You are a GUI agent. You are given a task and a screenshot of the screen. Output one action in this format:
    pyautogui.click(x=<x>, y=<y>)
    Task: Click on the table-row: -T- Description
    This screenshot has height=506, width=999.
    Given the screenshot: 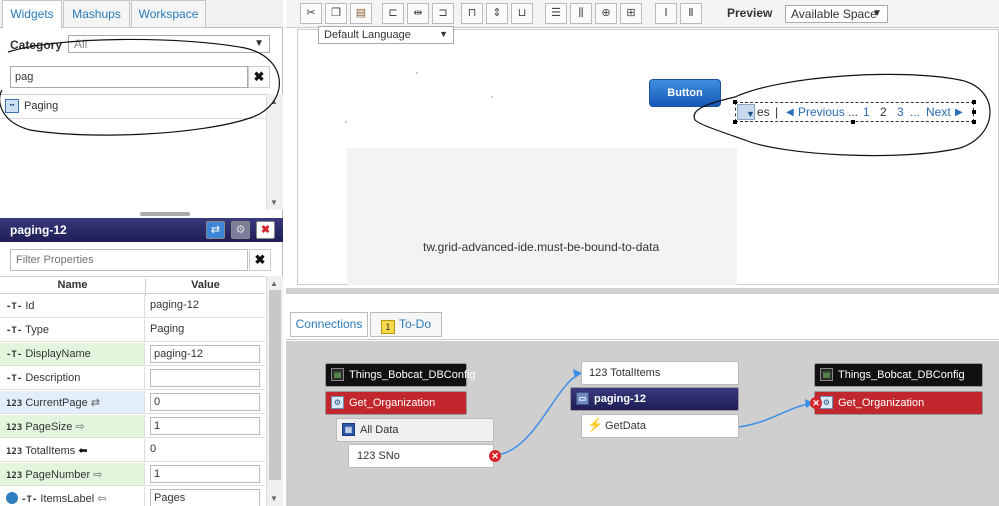 What is the action you would take?
    pyautogui.click(x=132, y=378)
    